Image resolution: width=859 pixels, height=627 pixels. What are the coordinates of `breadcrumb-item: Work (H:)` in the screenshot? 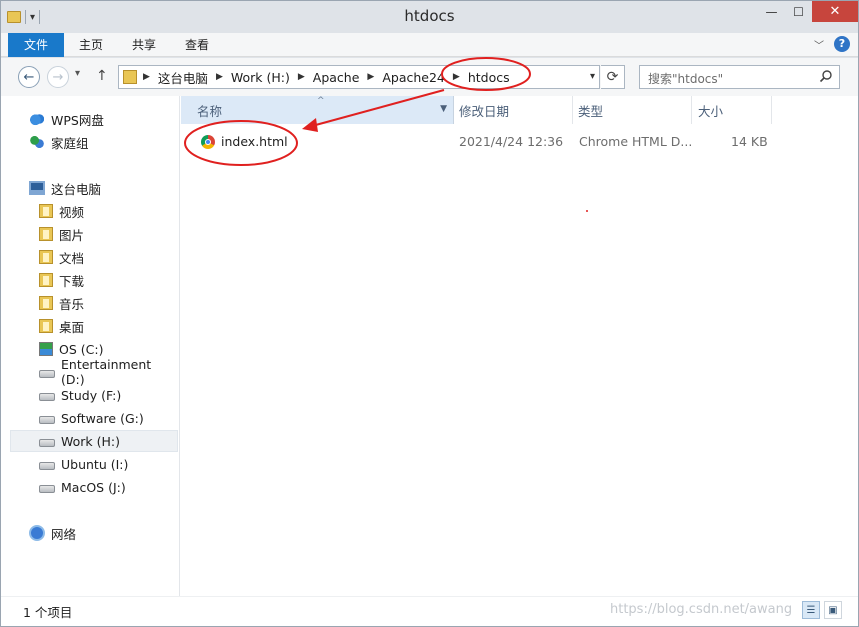 It's located at (260, 77).